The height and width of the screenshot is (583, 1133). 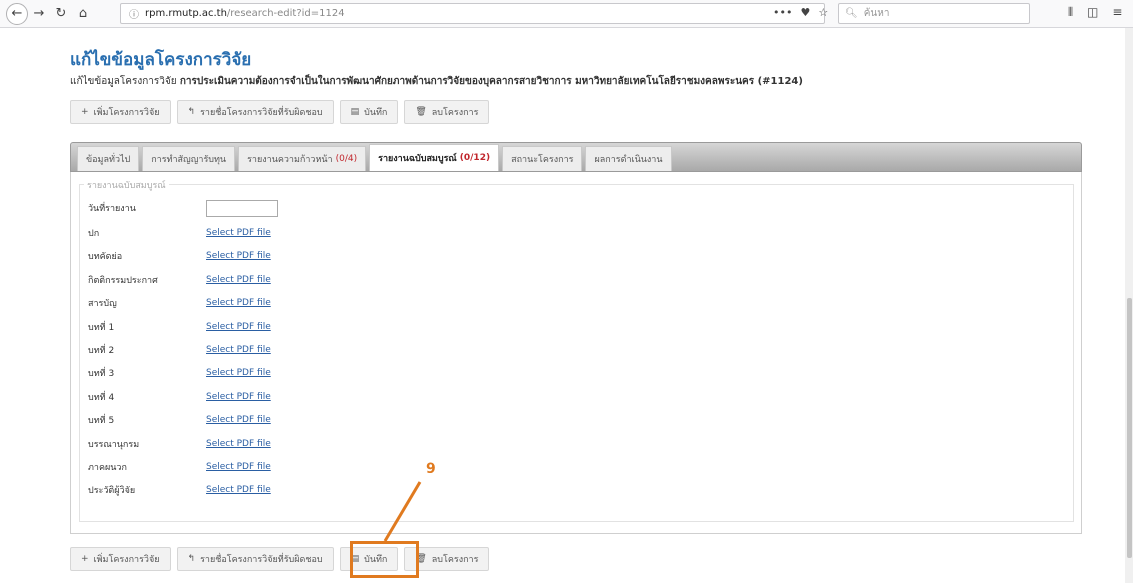 What do you see at coordinates (290, 160) in the screenshot?
I see `tab-label: รายงานความก้าวหน้า` at bounding box center [290, 160].